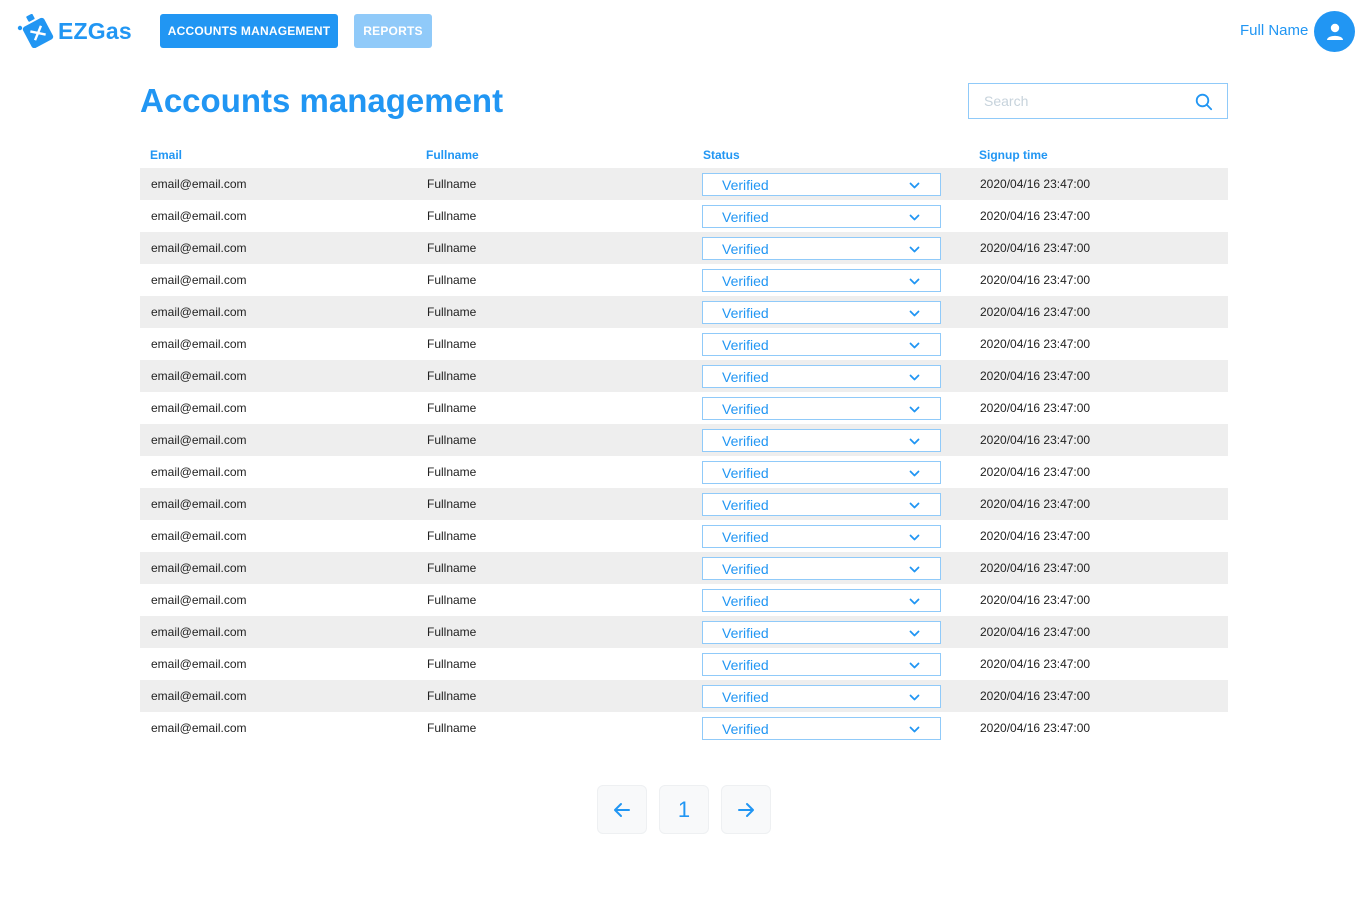  I want to click on arrow-left-icon, so click(622, 809).